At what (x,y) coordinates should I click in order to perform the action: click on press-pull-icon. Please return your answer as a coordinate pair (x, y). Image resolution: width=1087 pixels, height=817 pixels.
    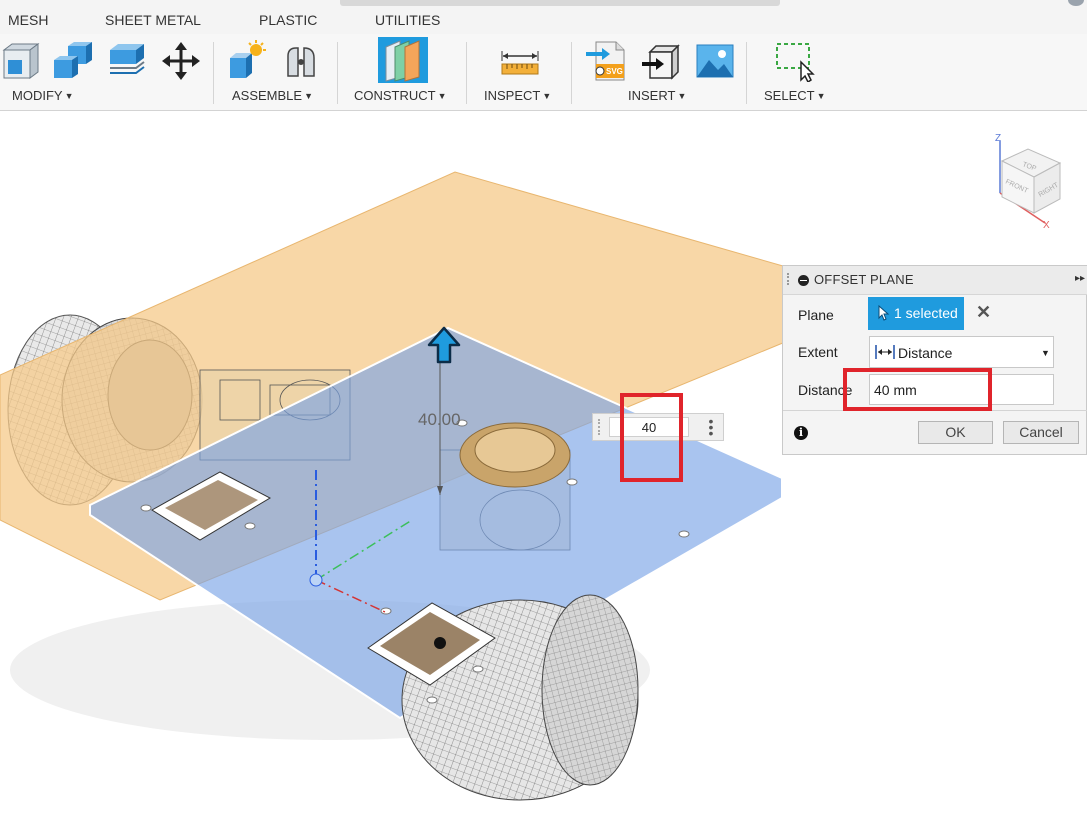
    Looking at the image, I should click on (21, 61).